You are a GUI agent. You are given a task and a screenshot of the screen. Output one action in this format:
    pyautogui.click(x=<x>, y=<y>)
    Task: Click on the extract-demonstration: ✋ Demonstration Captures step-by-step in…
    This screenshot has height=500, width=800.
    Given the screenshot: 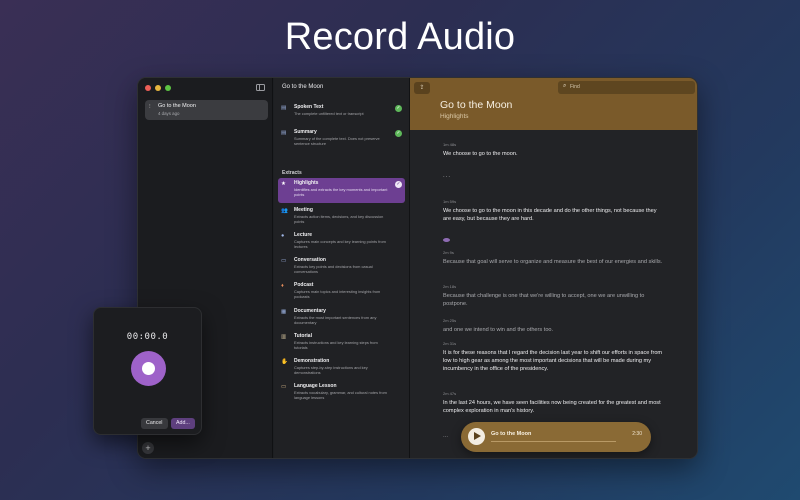 What is the action you would take?
    pyautogui.click(x=341, y=368)
    